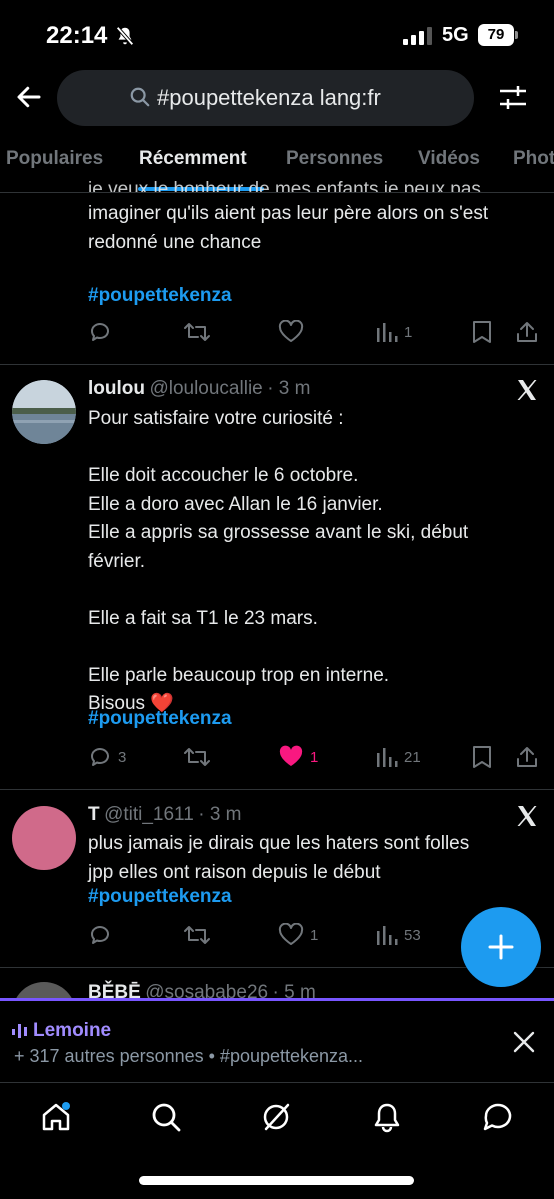 Image resolution: width=554 pixels, height=1199 pixels. I want to click on status-bar: 22:14 5G 79, so click(277, 35).